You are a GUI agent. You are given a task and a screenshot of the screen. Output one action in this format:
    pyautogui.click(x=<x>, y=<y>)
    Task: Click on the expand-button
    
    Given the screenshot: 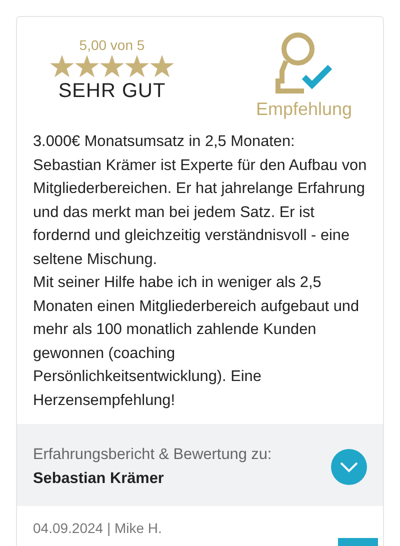 What is the action you would take?
    pyautogui.click(x=349, y=467)
    